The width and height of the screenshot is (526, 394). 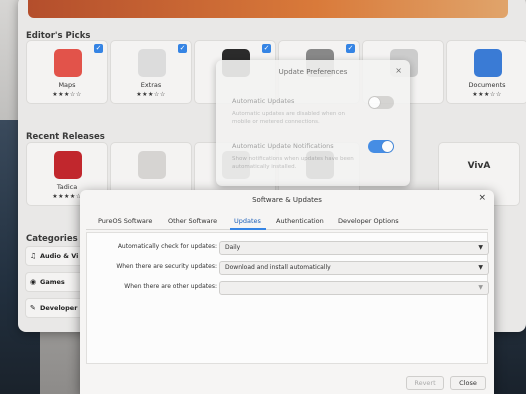 I want to click on gamepad-icon: ◉, so click(x=33, y=282).